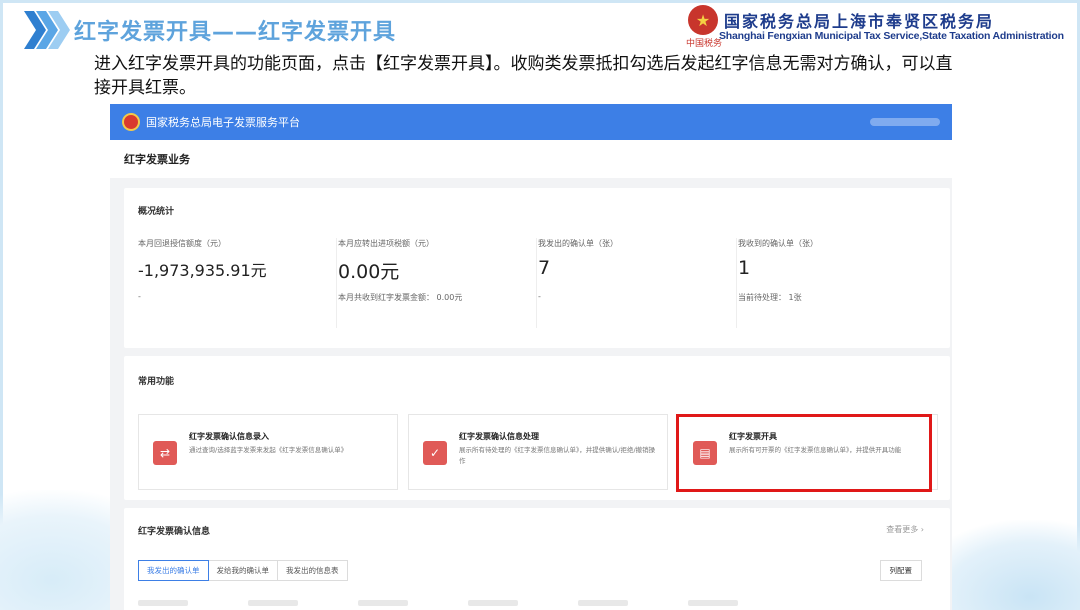  I want to click on table-header-row, so click(534, 605).